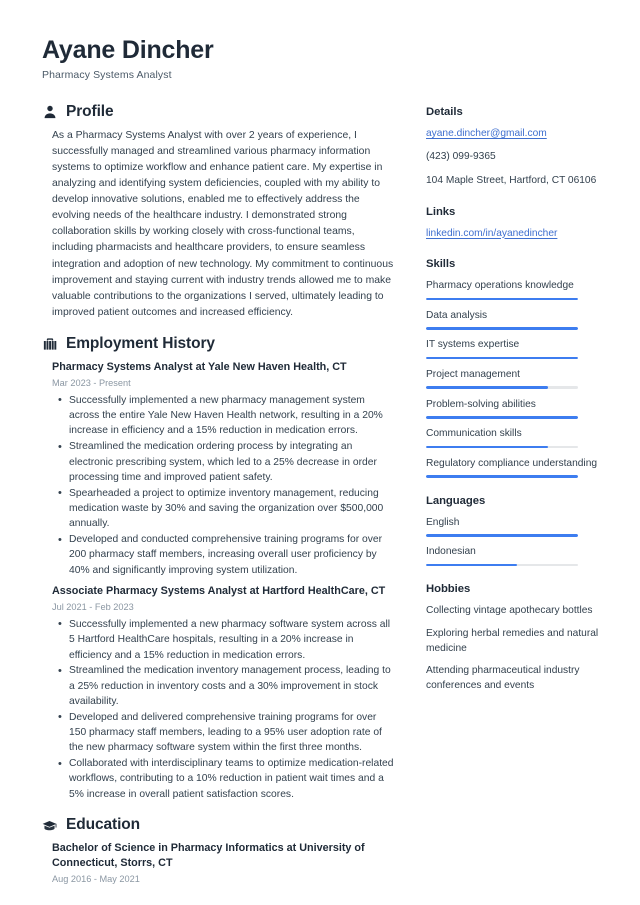  Describe the element at coordinates (441, 211) in the screenshot. I see `links-title: Links` at that location.